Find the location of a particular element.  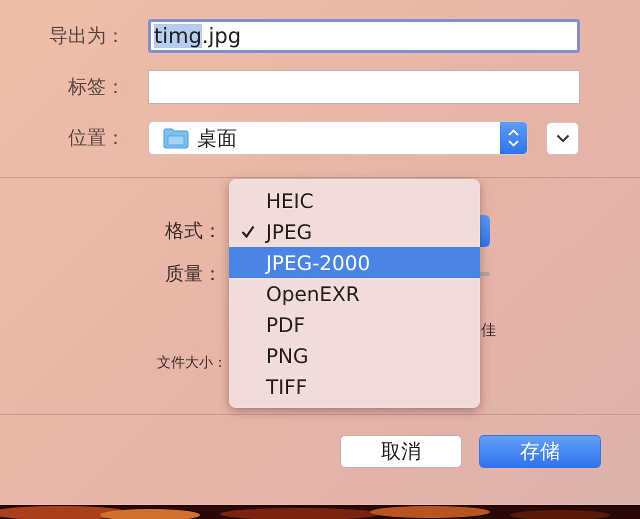

field-label: 标签： is located at coordinates (96, 87).